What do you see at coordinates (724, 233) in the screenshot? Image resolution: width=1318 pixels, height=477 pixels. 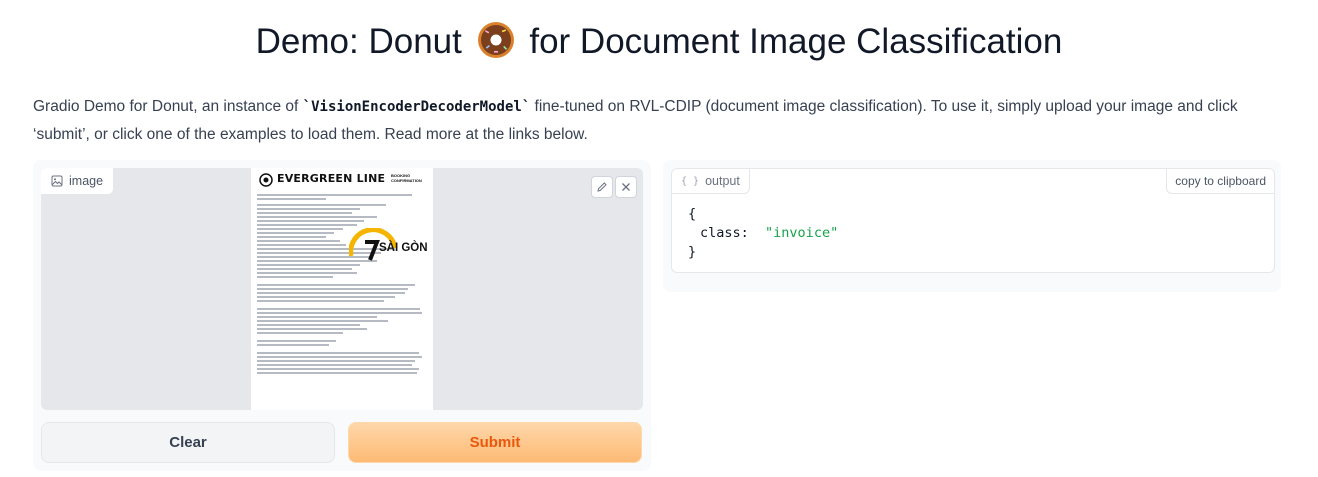 I see `json-key: class:` at bounding box center [724, 233].